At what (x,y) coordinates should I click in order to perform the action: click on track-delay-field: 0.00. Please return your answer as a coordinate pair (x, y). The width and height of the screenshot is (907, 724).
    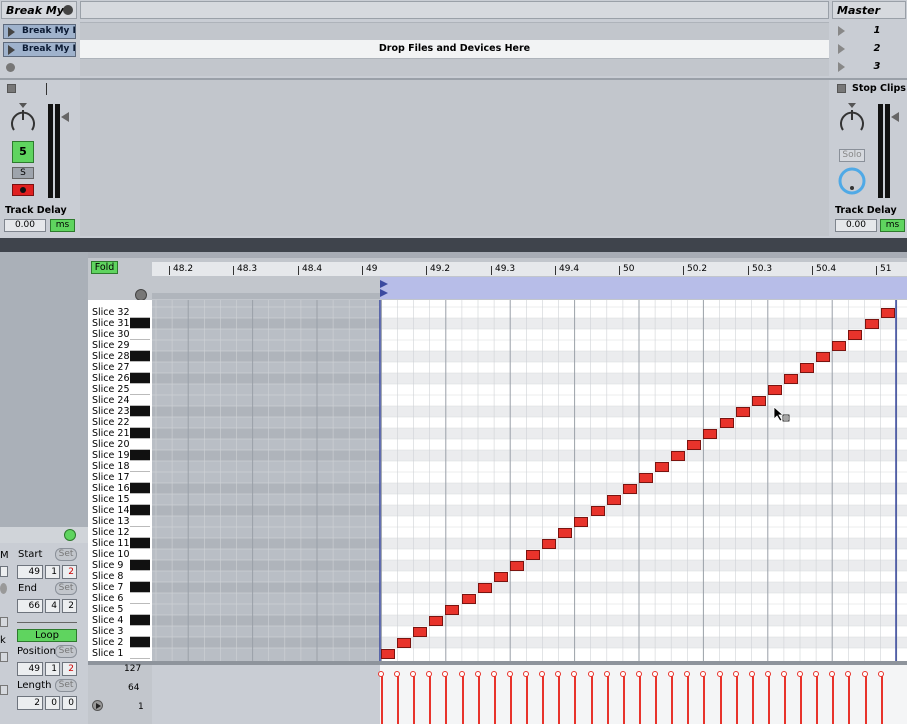
    Looking at the image, I should click on (25, 225).